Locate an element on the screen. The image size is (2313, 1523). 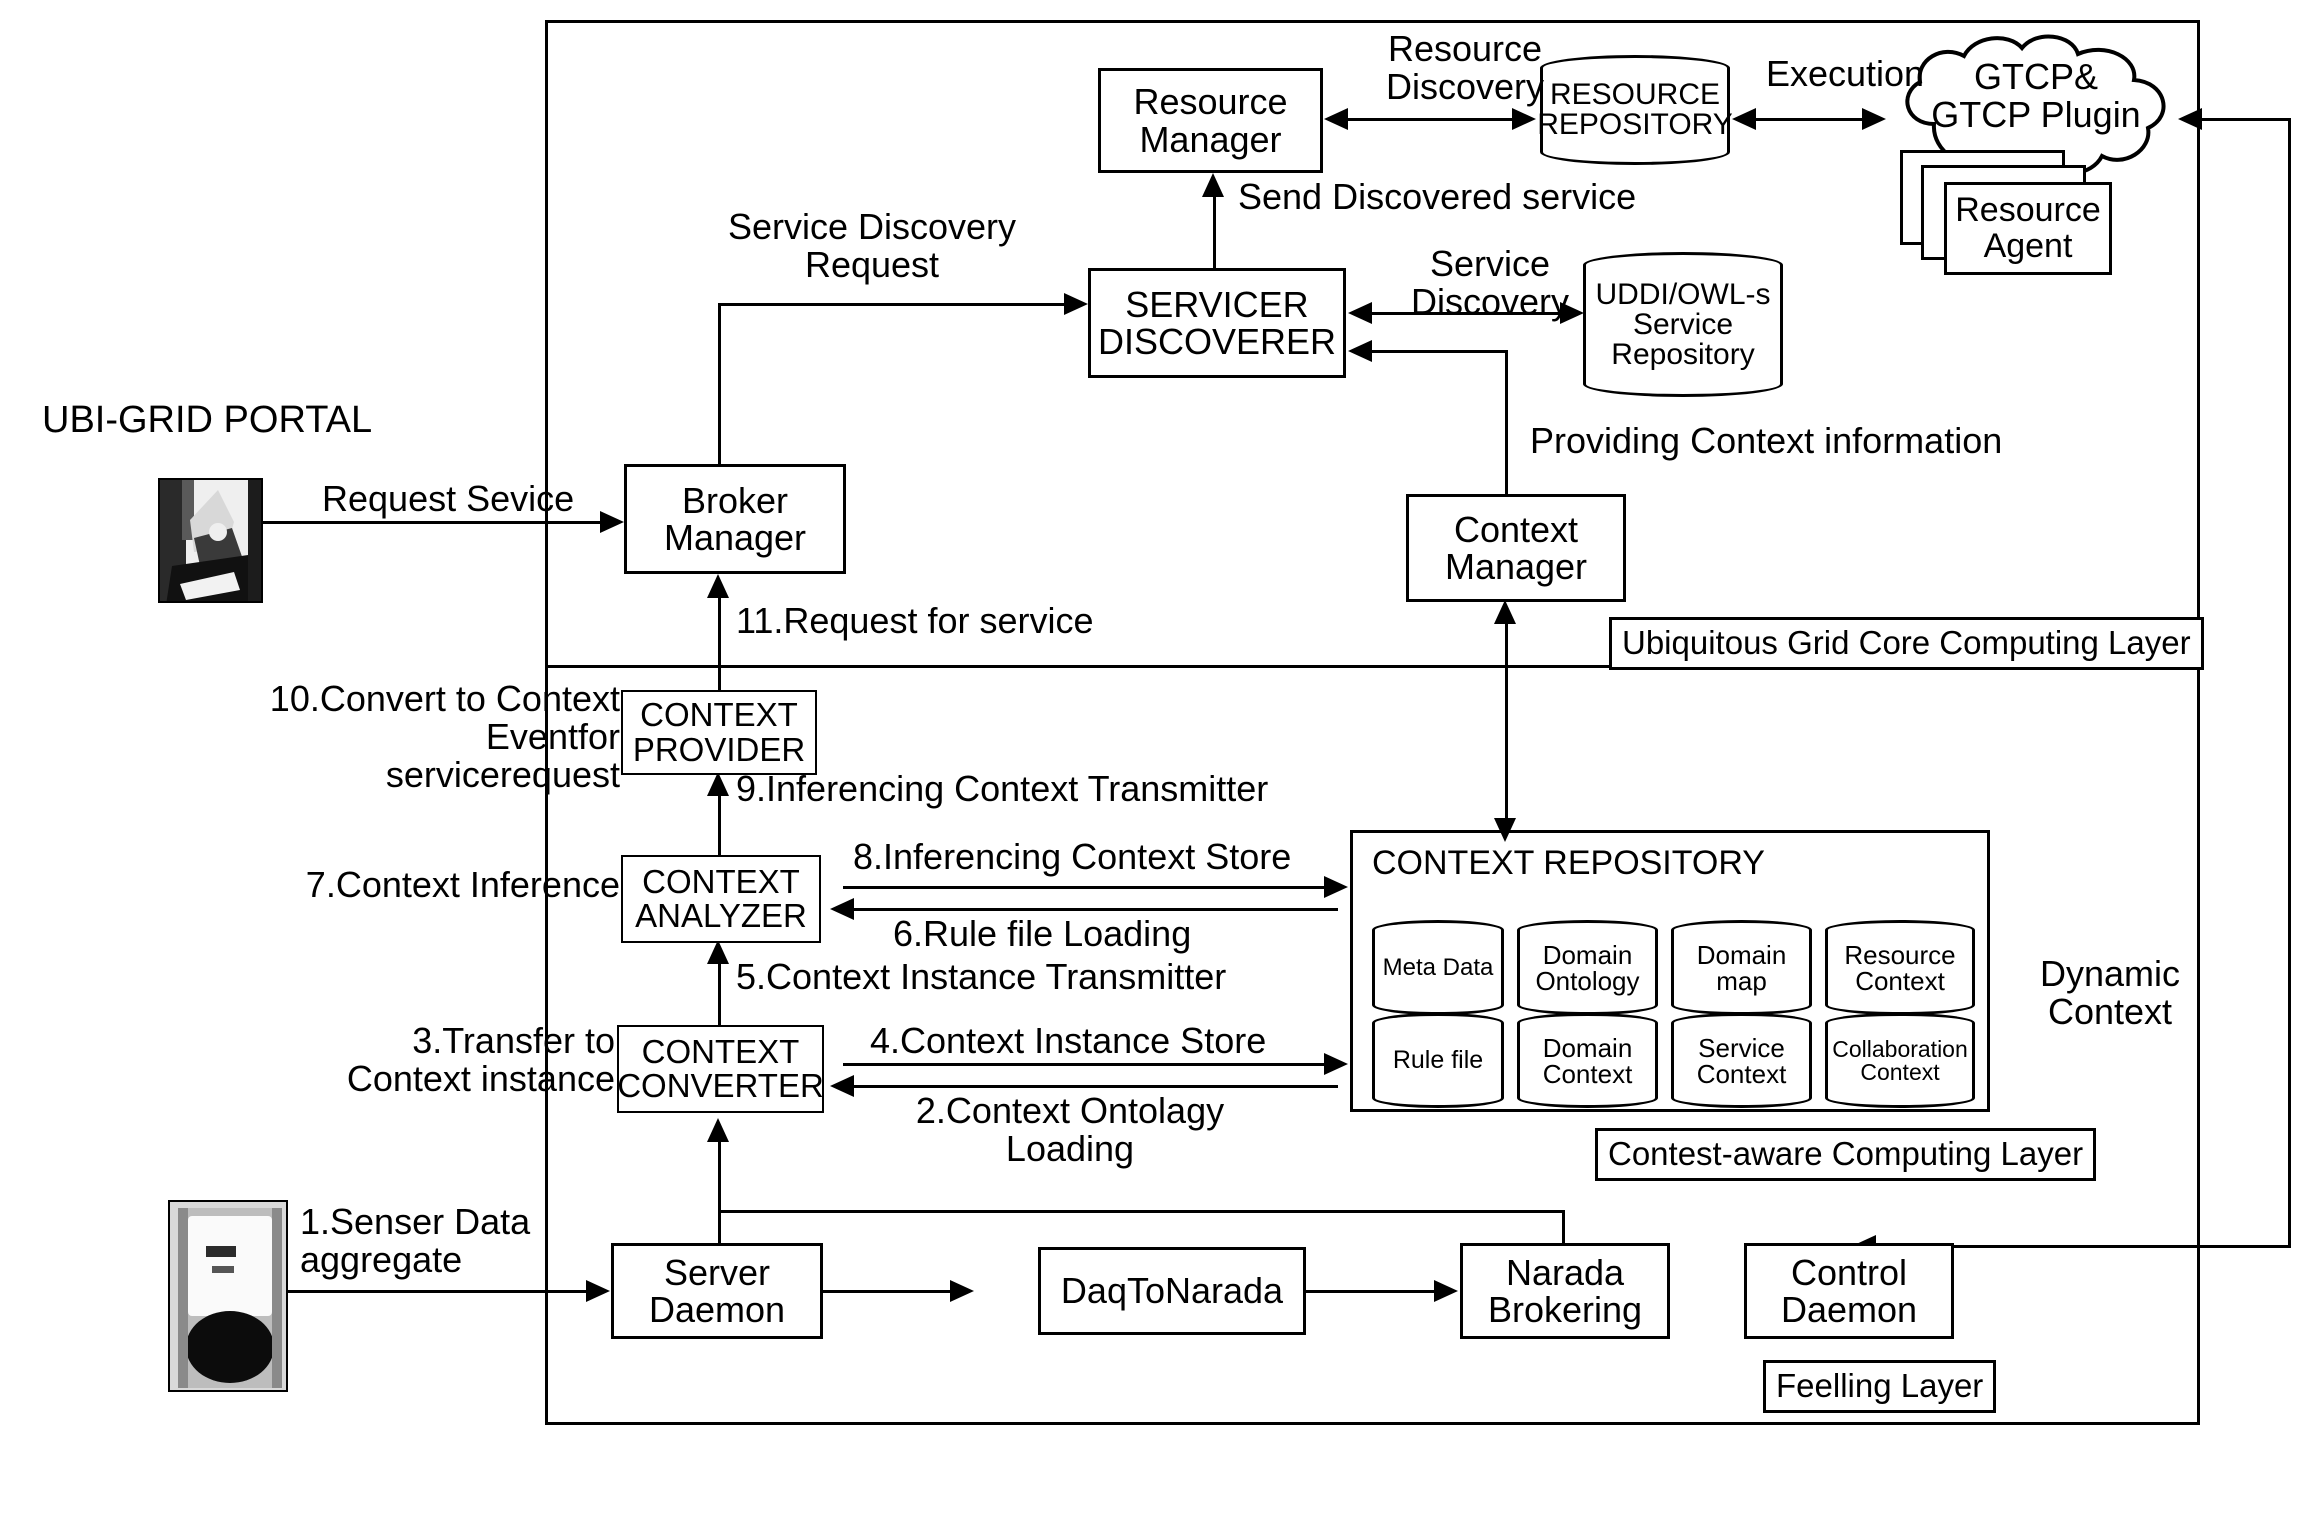
layer-badge-ubiquitous-grid-core: Ubiquitous Grid Core Computing Layer is located at coordinates (1906, 643).